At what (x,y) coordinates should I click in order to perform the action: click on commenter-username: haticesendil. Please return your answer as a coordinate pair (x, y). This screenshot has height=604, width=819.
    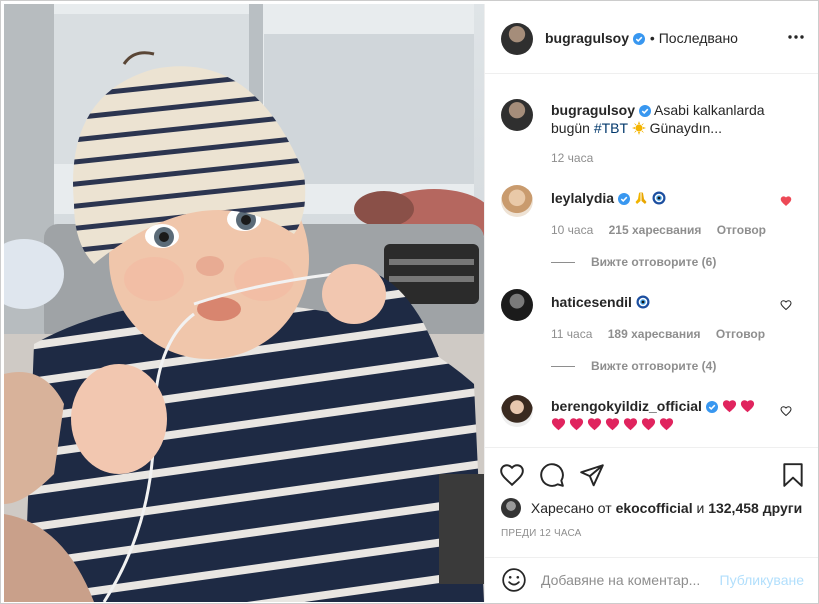
    Looking at the image, I should click on (591, 302).